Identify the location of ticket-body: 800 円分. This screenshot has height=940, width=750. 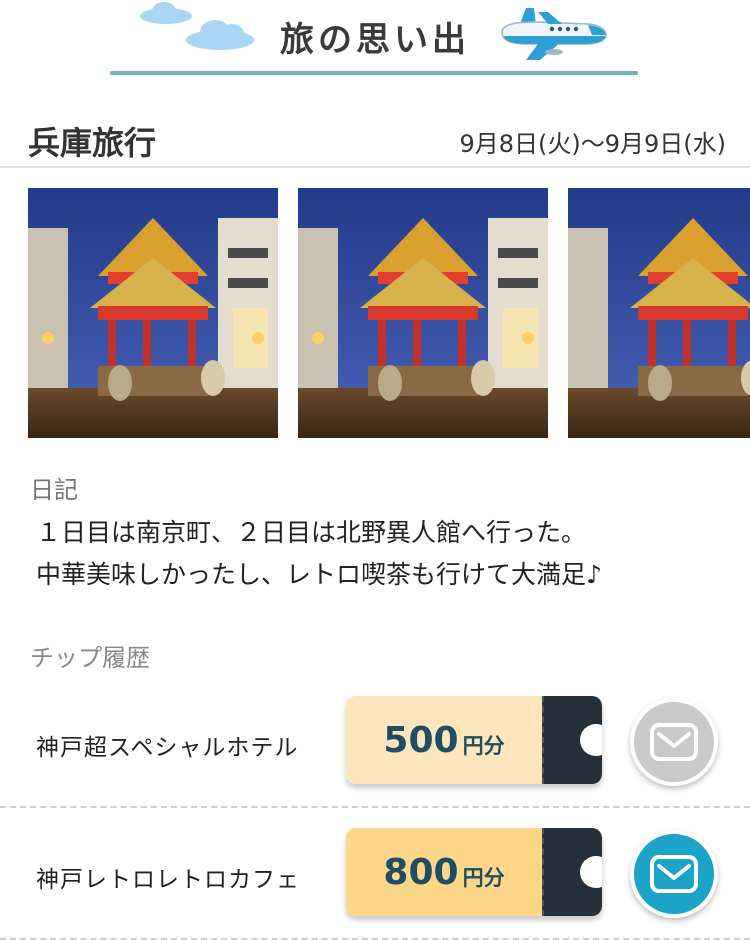
(444, 872).